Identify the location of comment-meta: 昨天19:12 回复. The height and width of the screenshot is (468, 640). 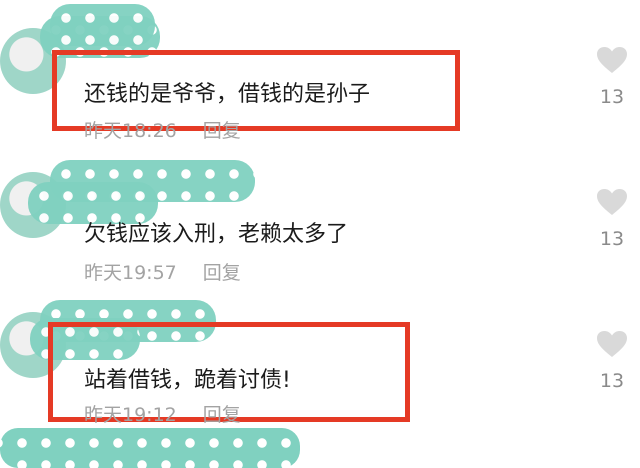
(162, 413).